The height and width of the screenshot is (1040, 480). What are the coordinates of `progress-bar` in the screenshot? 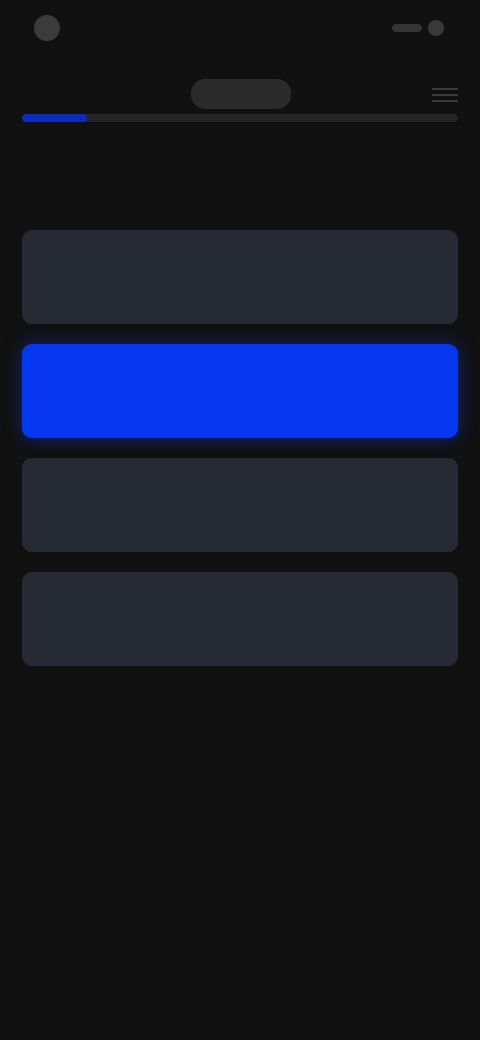 It's located at (240, 118).